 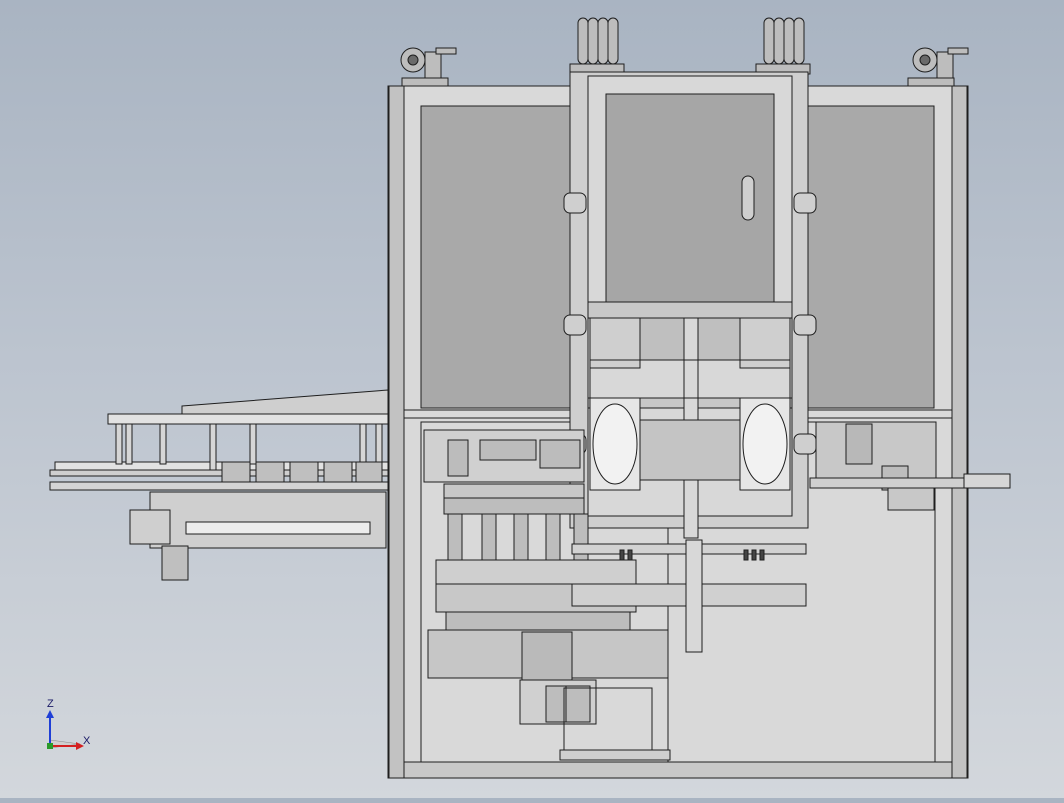 I want to click on caster-right, so click(x=938, y=67).